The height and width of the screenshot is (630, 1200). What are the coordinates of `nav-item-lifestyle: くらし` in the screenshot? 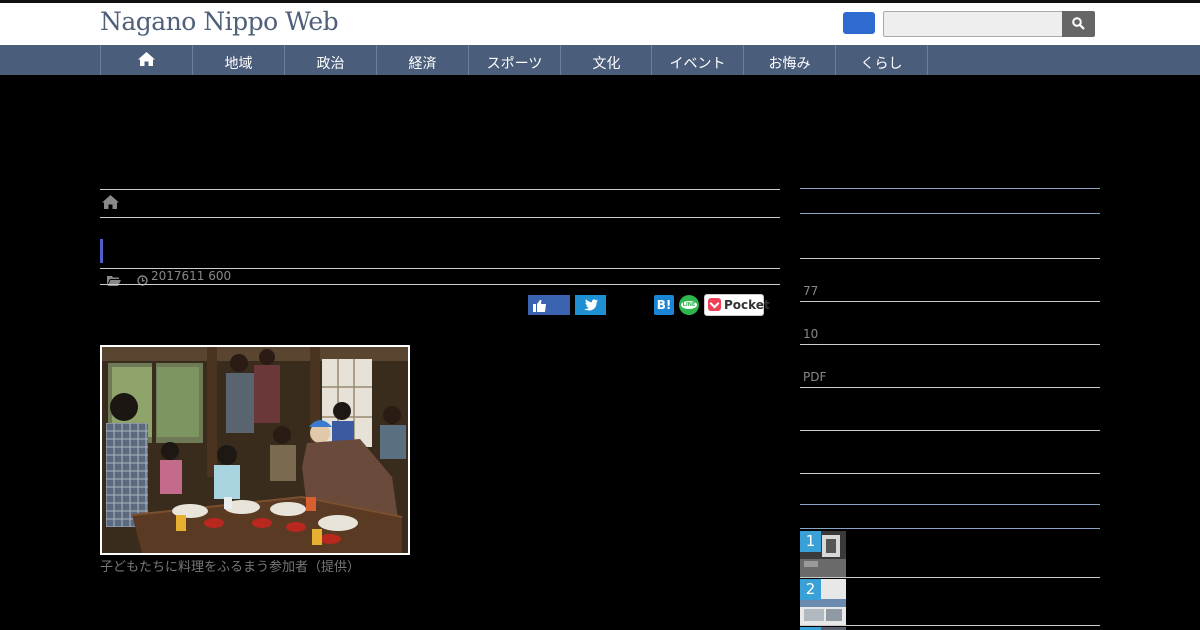 It's located at (881, 60).